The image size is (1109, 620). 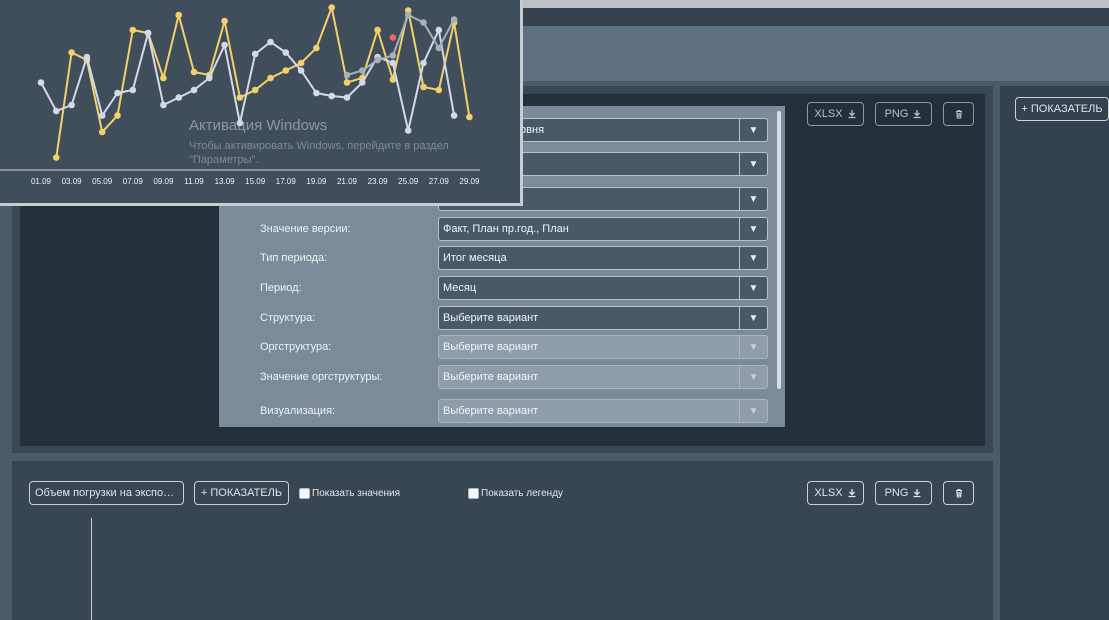 I want to click on form-scrollbar, so click(x=779, y=250).